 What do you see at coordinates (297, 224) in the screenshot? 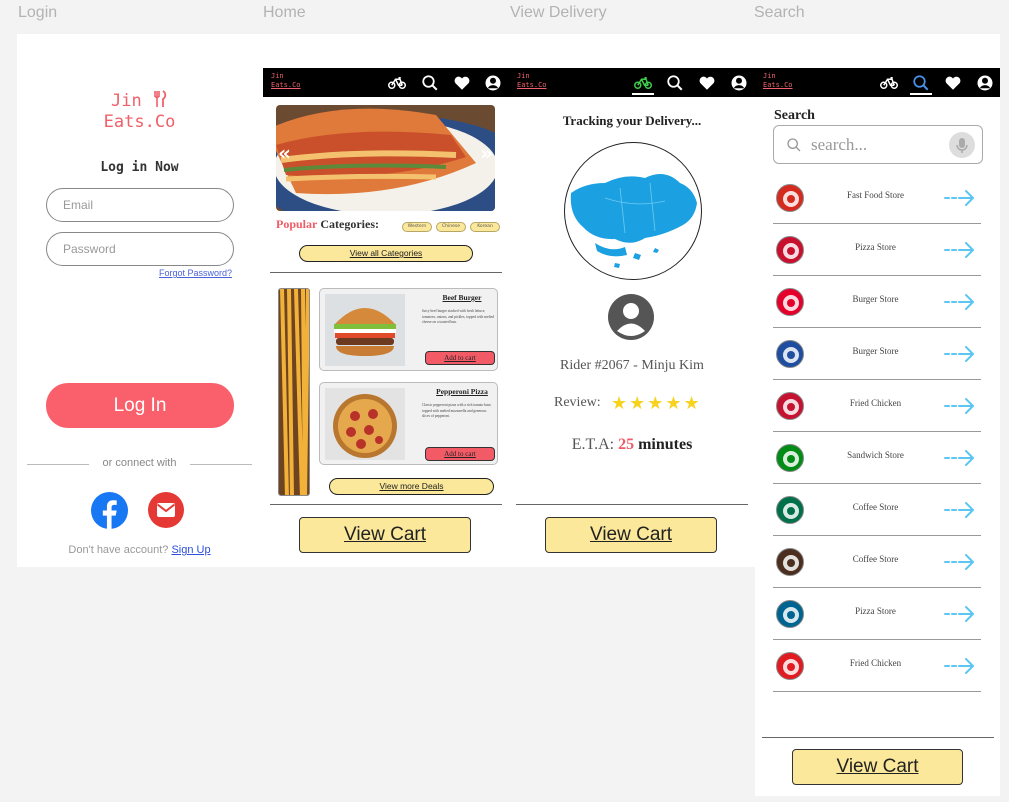
I see `popular-word: Popular` at bounding box center [297, 224].